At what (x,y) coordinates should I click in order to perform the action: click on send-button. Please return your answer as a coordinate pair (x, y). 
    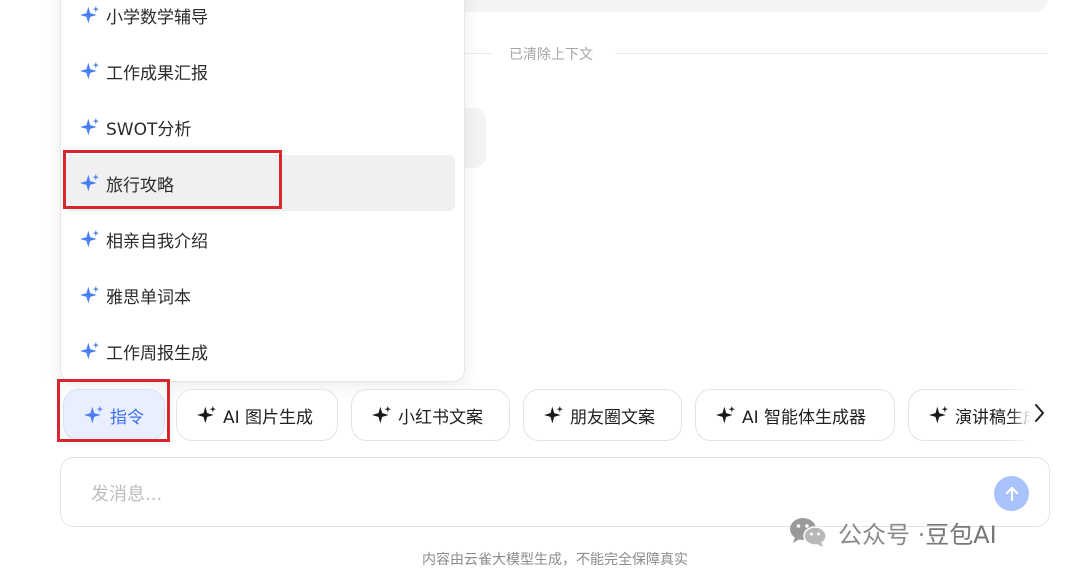
    Looking at the image, I should click on (1011, 493).